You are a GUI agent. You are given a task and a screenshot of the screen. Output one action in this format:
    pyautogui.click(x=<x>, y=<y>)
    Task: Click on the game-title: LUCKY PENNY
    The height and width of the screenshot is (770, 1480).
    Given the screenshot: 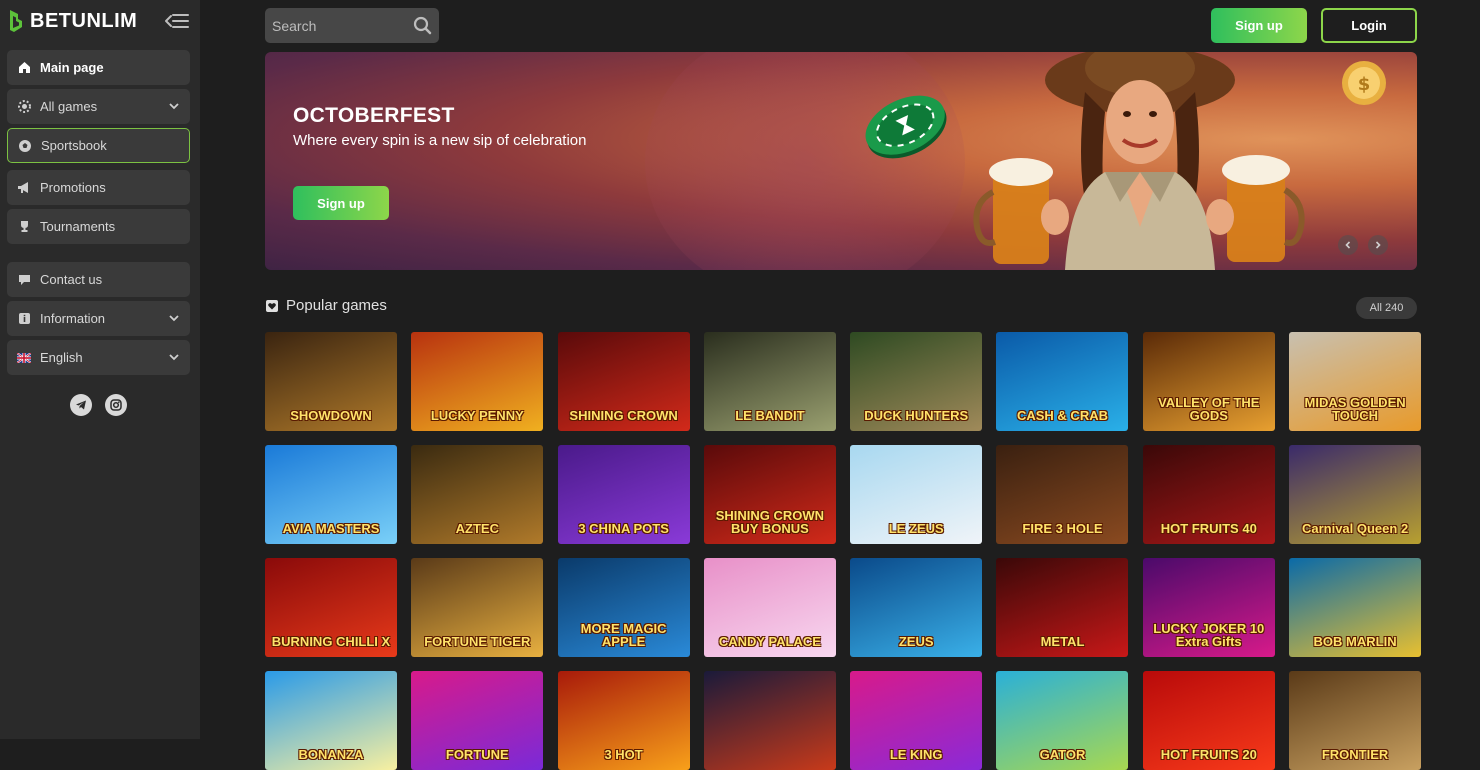 What is the action you would take?
    pyautogui.click(x=477, y=416)
    